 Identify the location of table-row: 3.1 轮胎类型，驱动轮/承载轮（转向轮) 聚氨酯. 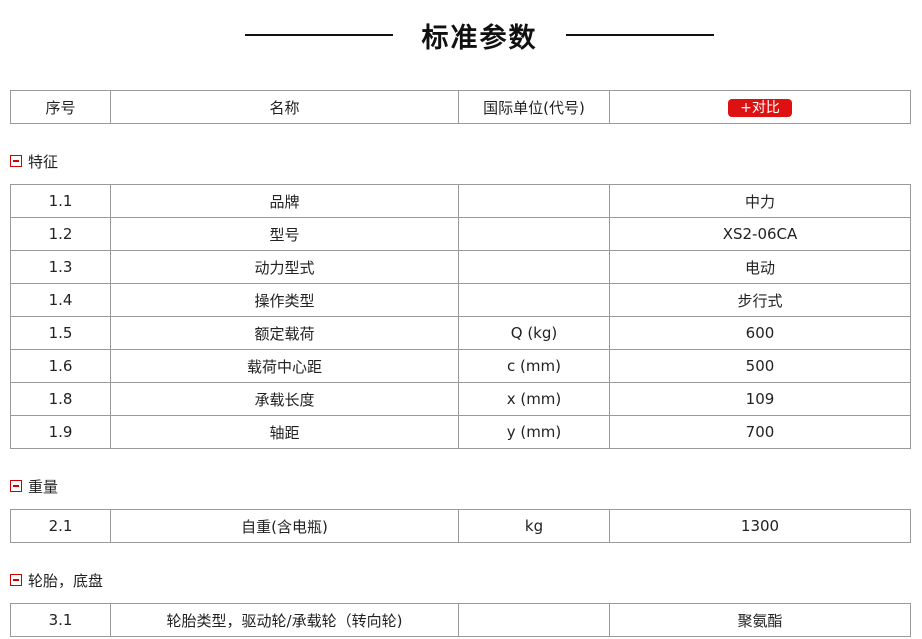
(460, 620).